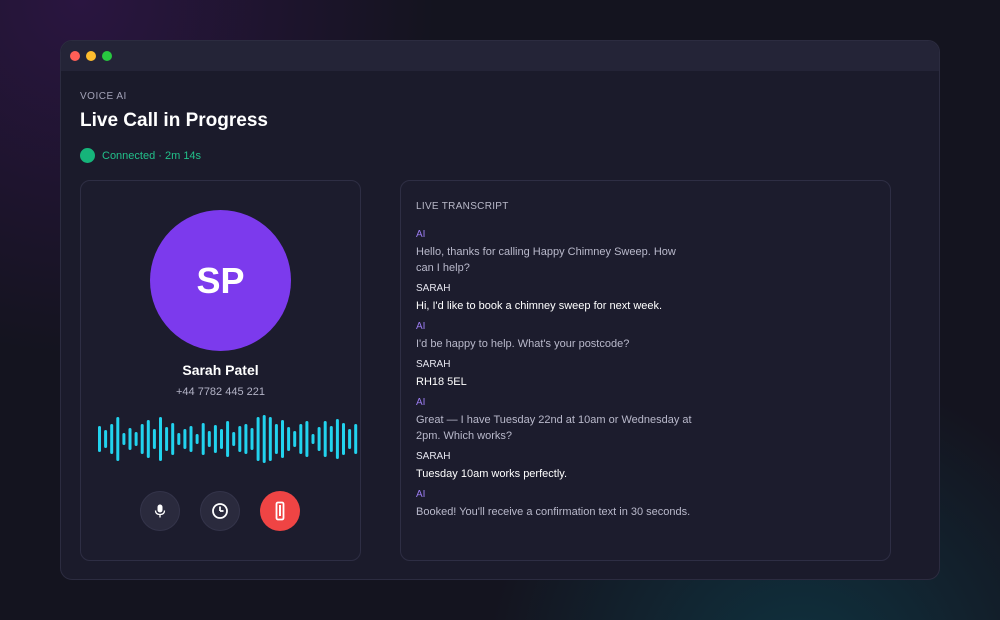 The height and width of the screenshot is (620, 1000). I want to click on avatar: SP, so click(220, 280).